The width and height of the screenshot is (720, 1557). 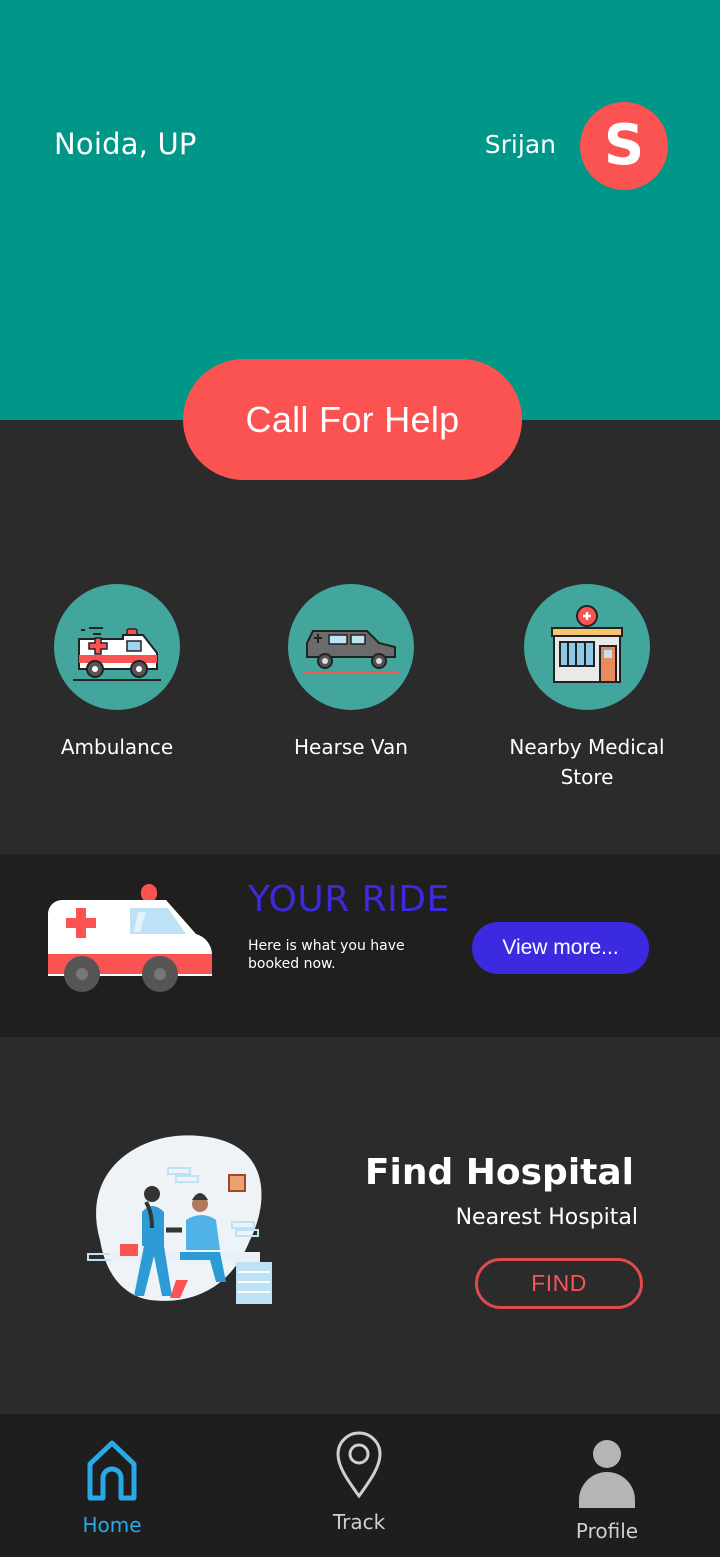 What do you see at coordinates (499, 1172) in the screenshot?
I see `find-hospital-title: Find Hospital` at bounding box center [499, 1172].